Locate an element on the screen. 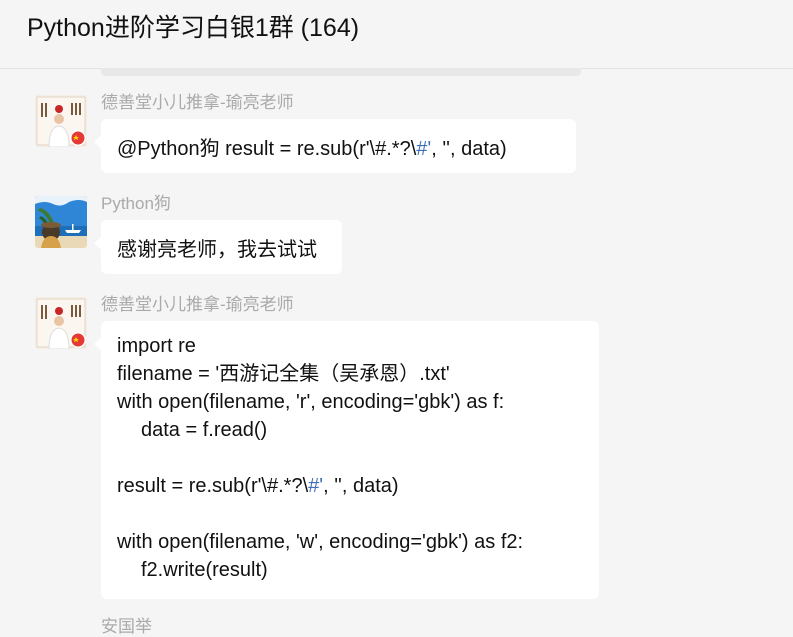 The image size is (793, 637). code-text: , '', data) is located at coordinates (361, 486).